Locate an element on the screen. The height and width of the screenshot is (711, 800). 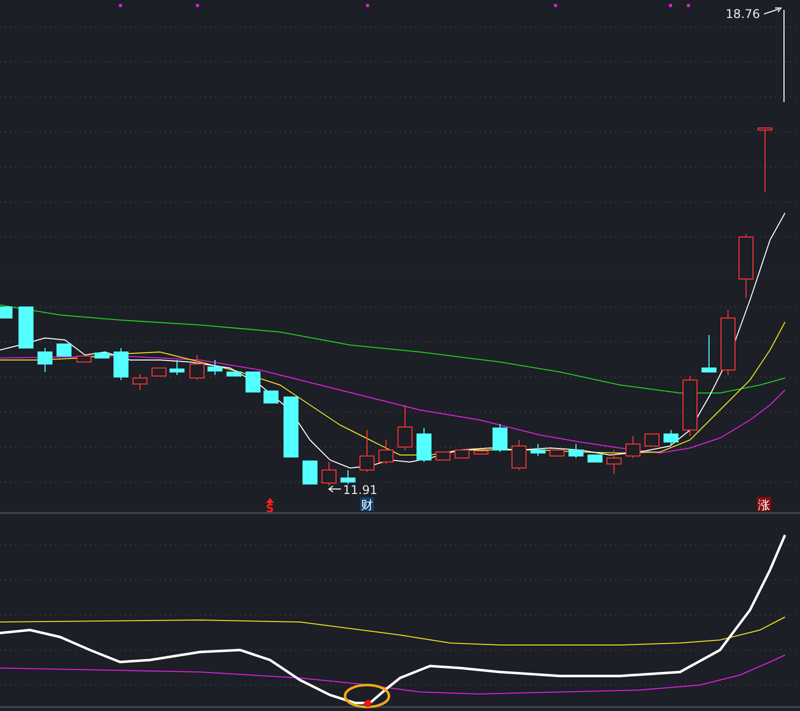
high-price-label: 18.76 is located at coordinates (743, 14).